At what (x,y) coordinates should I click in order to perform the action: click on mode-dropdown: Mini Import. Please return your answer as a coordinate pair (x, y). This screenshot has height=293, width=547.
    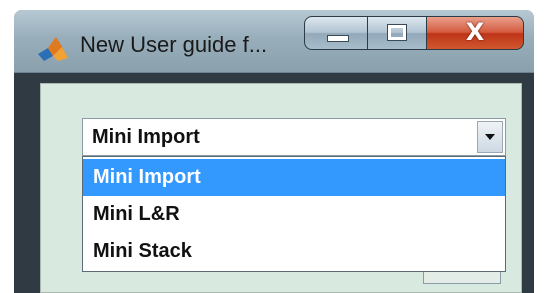
    Looking at the image, I should click on (294, 137).